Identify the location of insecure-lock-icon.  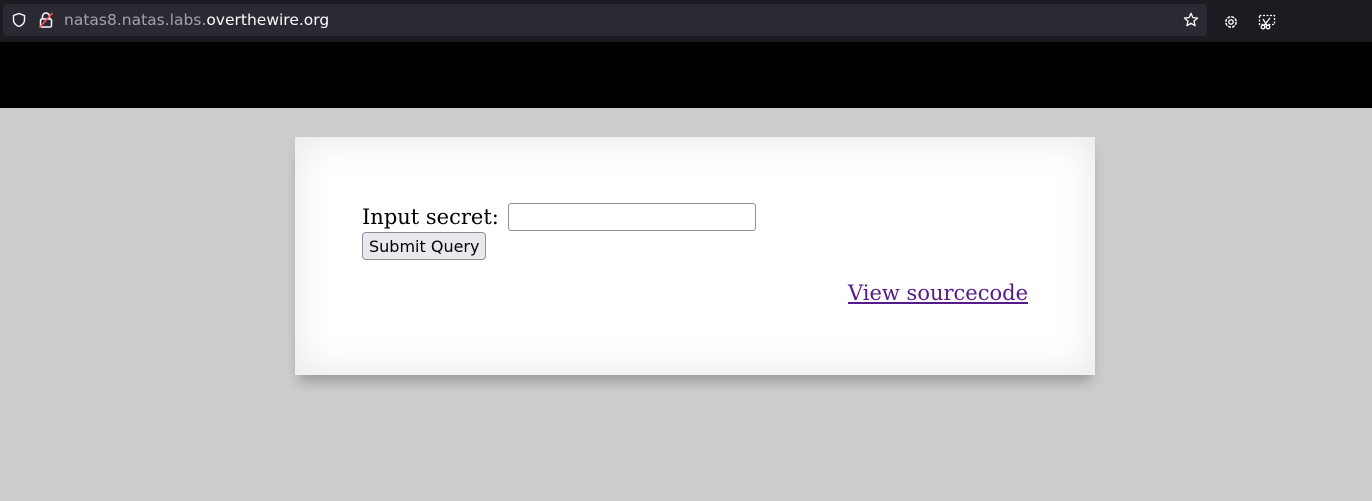
(46, 20).